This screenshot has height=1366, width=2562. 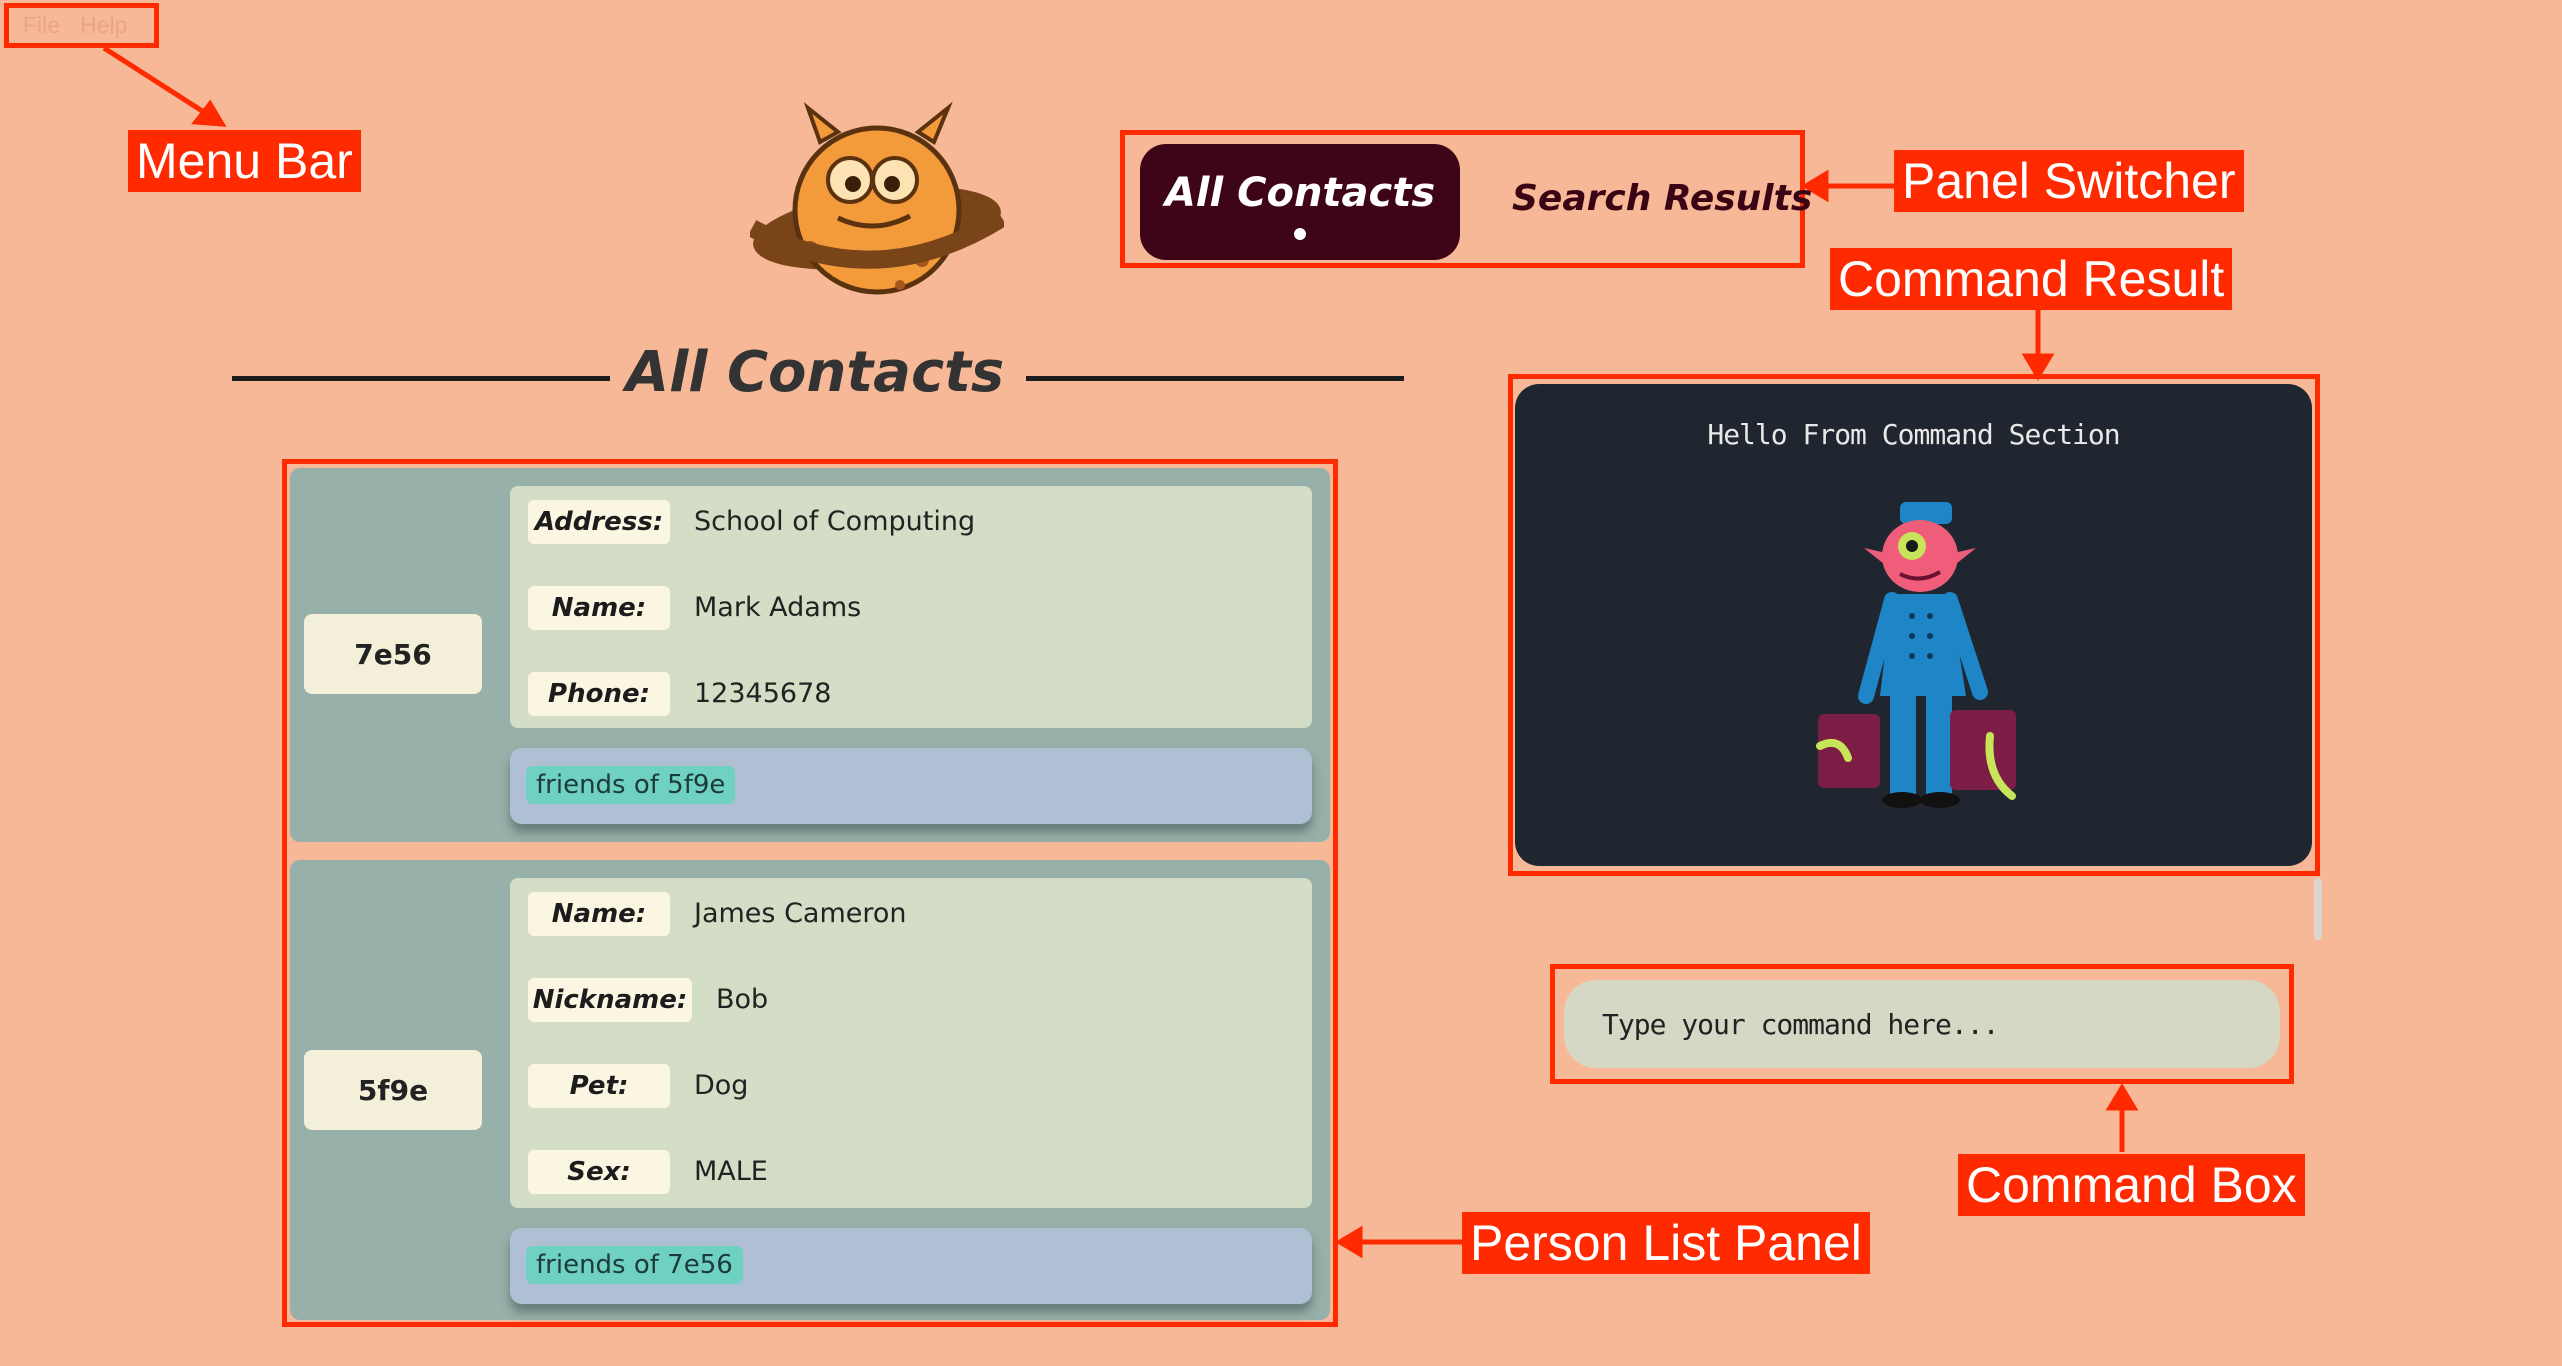 What do you see at coordinates (1662, 198) in the screenshot?
I see `tab-search-results: Search Results` at bounding box center [1662, 198].